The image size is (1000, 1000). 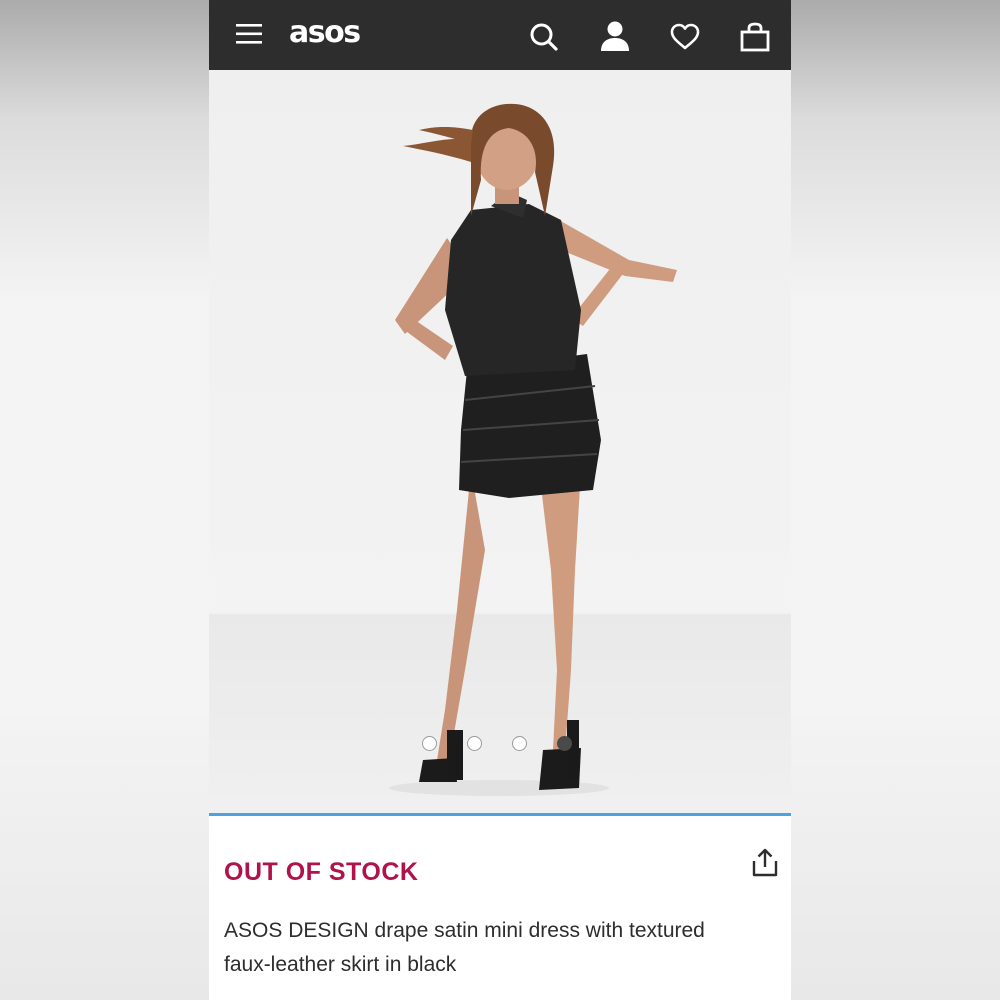 What do you see at coordinates (321, 872) in the screenshot?
I see `stock-status: OUT OF STOCK` at bounding box center [321, 872].